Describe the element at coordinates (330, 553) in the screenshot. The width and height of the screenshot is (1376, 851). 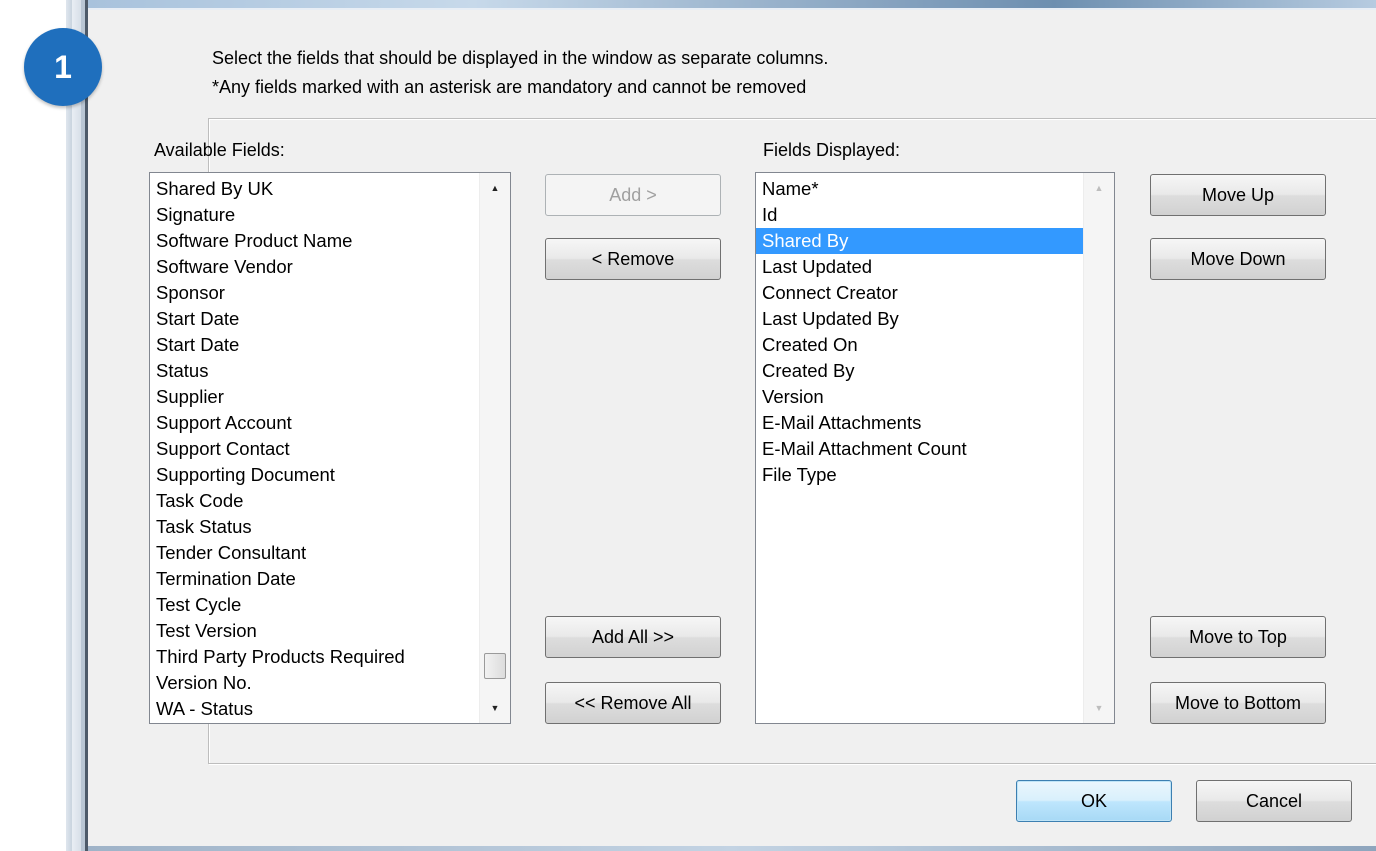
I see `list-item: Tender Consultant` at that location.